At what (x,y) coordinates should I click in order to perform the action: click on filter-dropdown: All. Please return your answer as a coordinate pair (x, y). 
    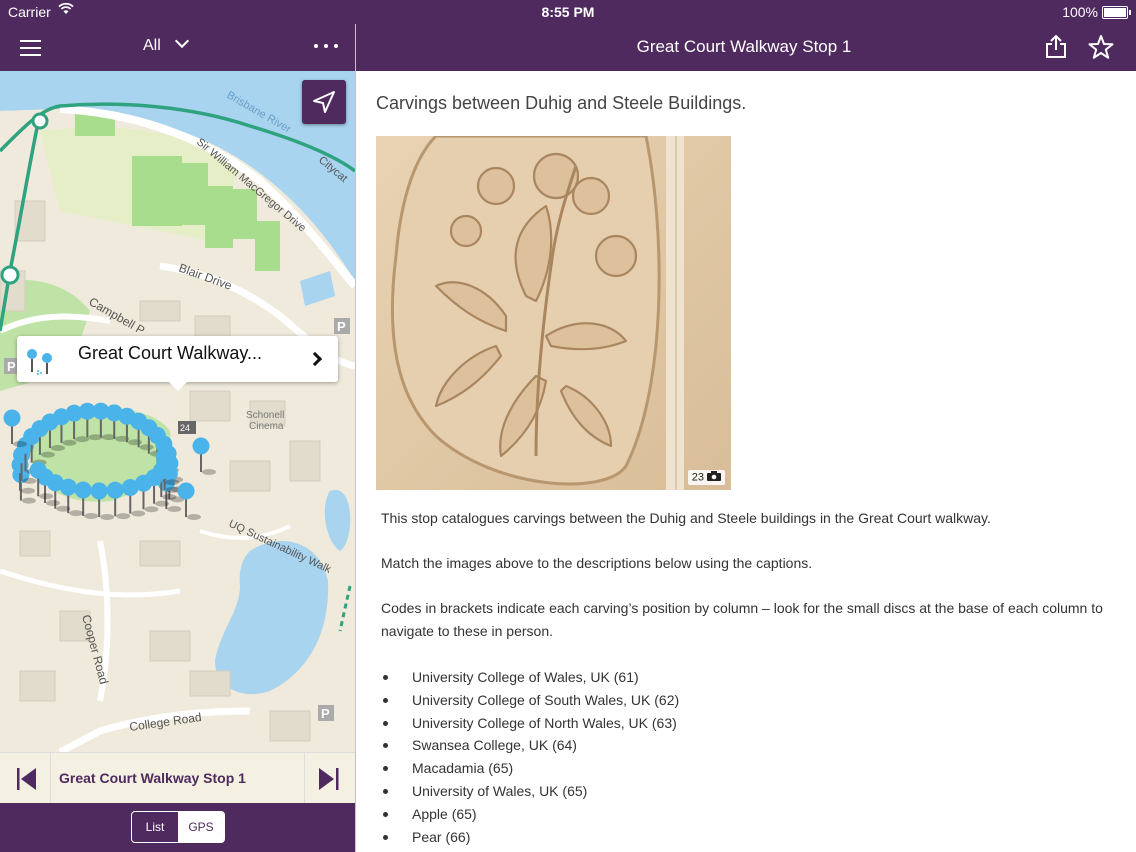
    Looking at the image, I should click on (166, 44).